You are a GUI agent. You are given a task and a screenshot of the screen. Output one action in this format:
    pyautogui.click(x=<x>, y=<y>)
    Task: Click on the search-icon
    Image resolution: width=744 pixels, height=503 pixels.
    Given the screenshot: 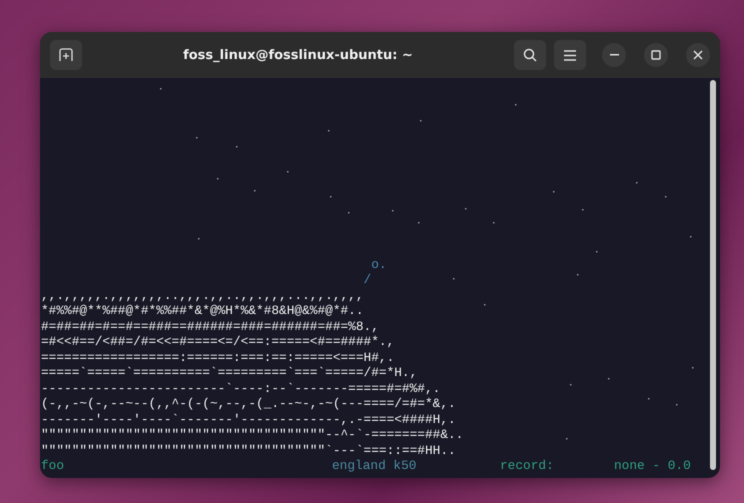 What is the action you would take?
    pyautogui.click(x=530, y=55)
    